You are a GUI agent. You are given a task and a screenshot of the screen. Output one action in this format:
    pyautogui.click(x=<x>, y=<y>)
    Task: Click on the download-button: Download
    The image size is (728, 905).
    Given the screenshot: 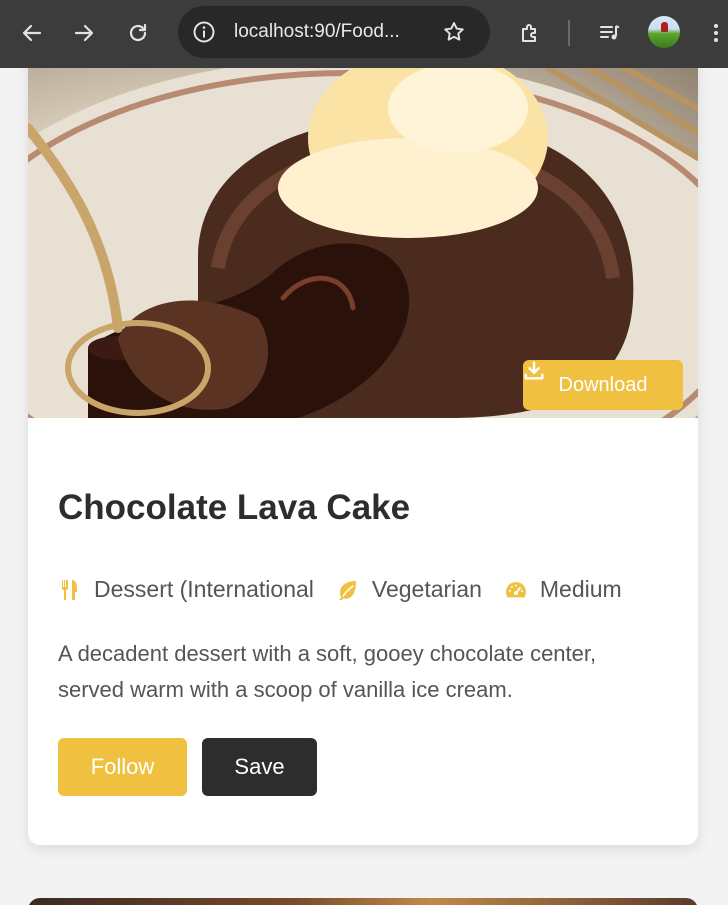 What is the action you would take?
    pyautogui.click(x=603, y=385)
    